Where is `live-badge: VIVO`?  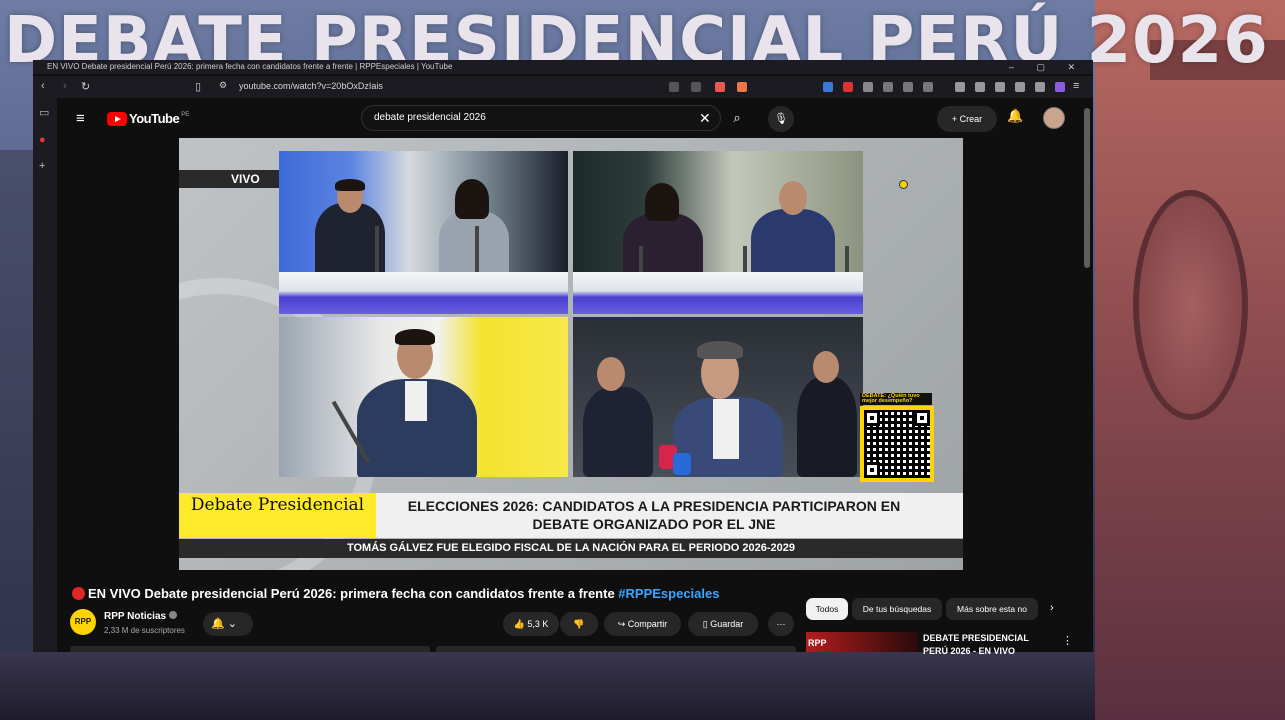 live-badge: VIVO is located at coordinates (231, 179).